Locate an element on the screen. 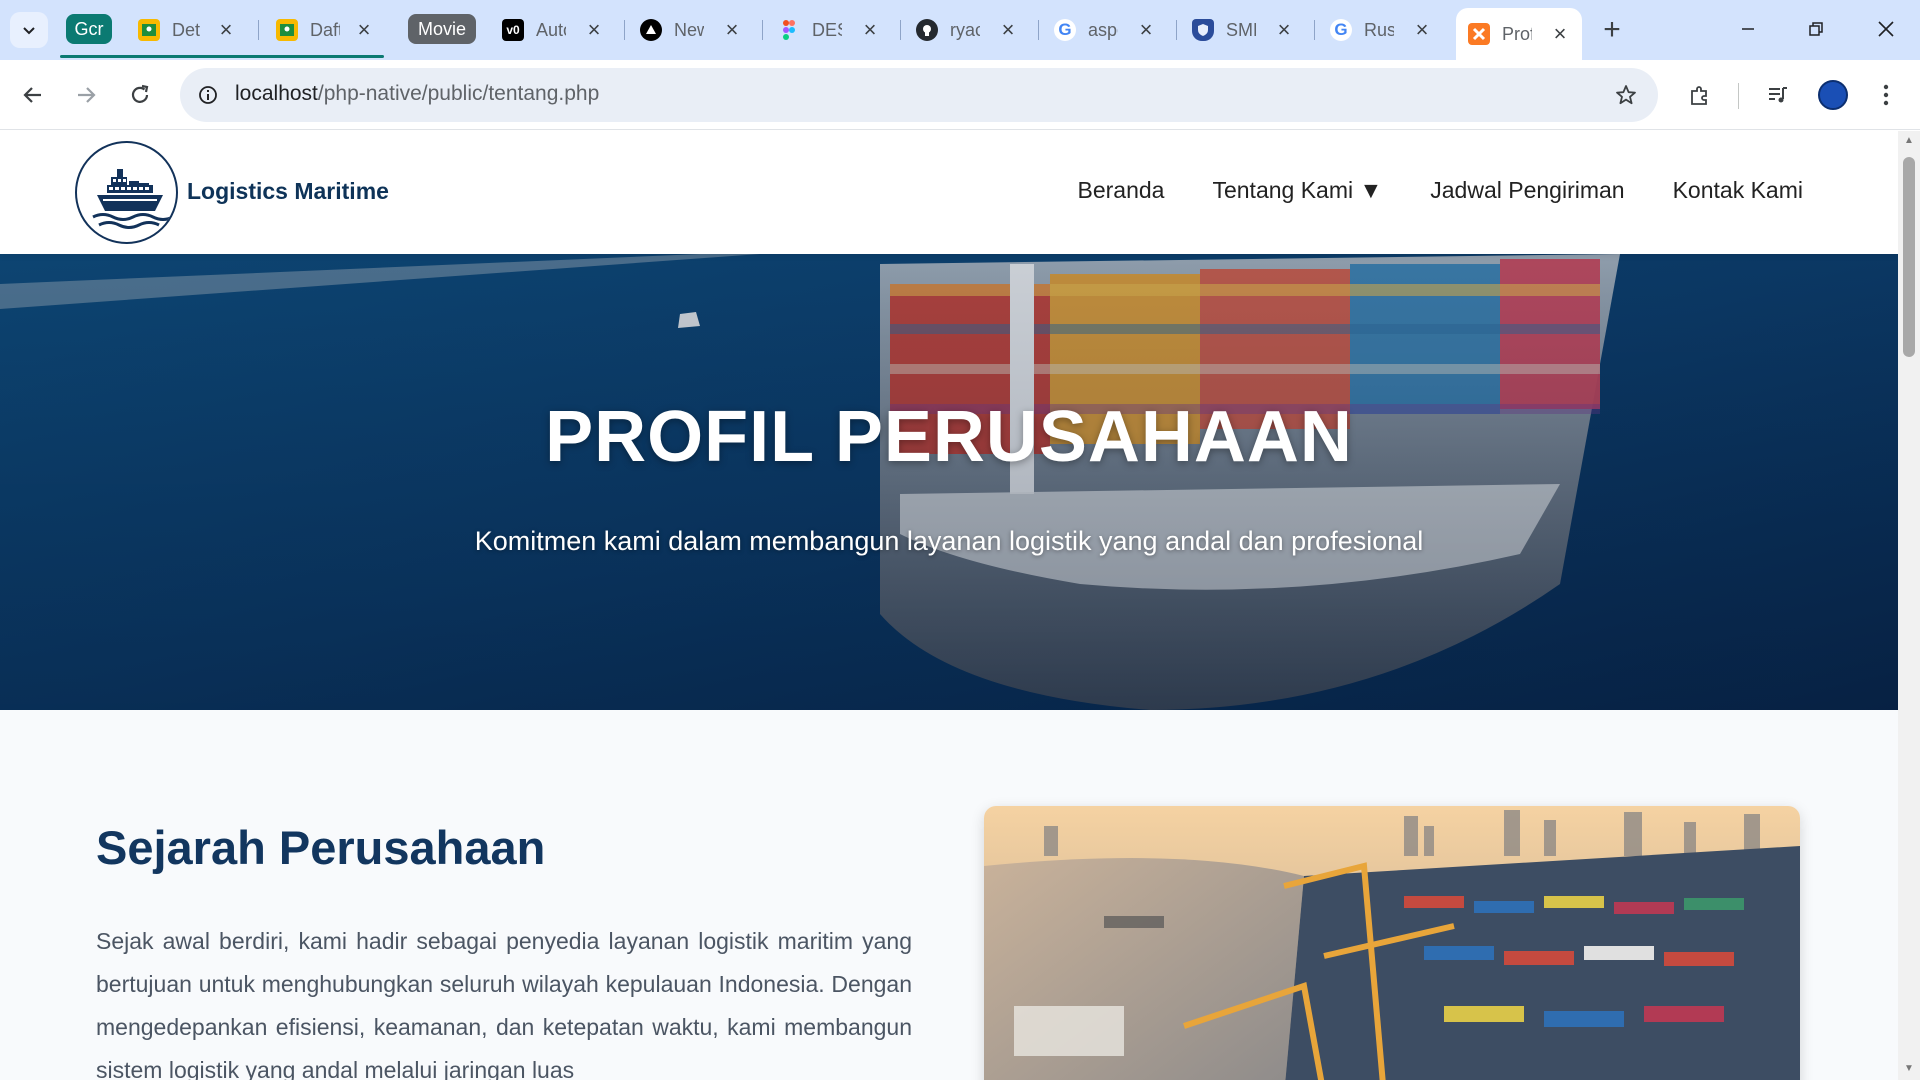  browser-tab: Det × is located at coordinates (188, 30).